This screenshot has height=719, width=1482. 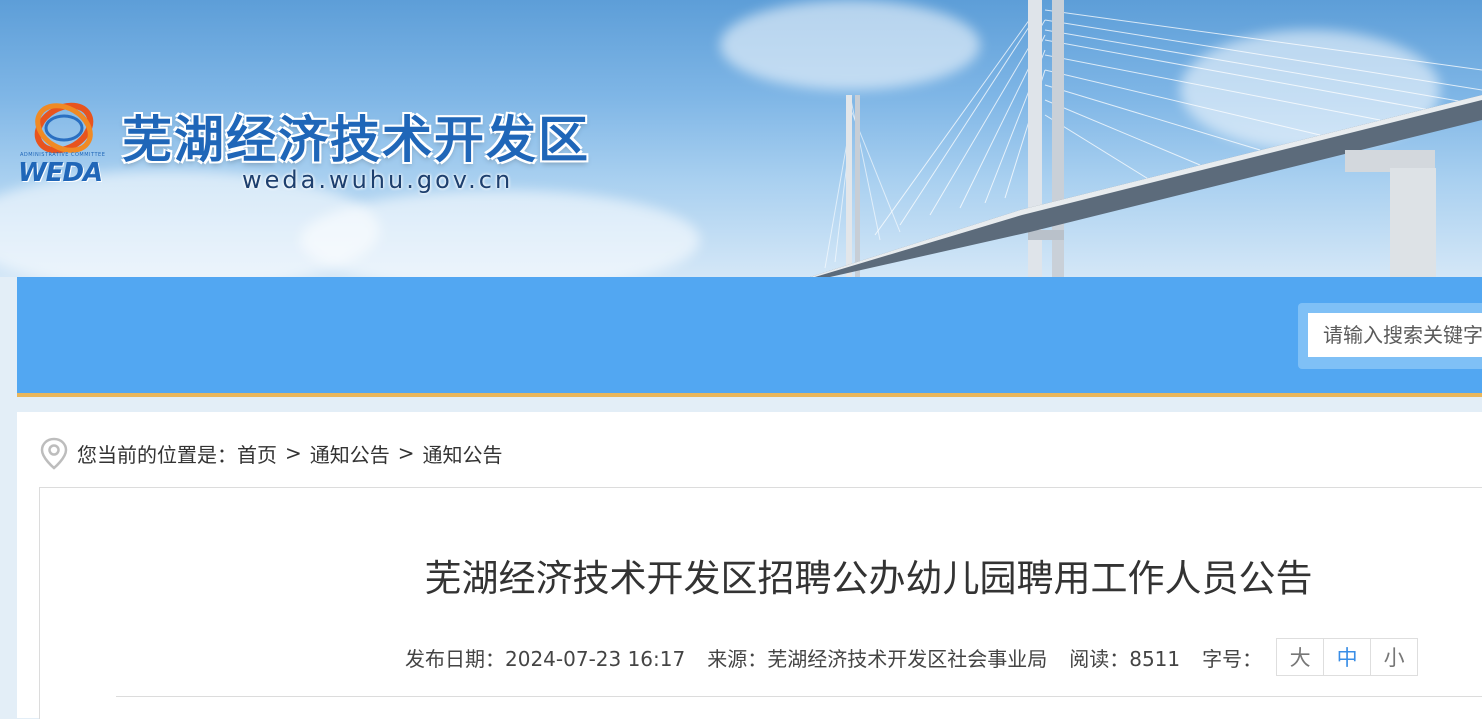 I want to click on site-title: 芜湖经济技术开发区, so click(x=356, y=136).